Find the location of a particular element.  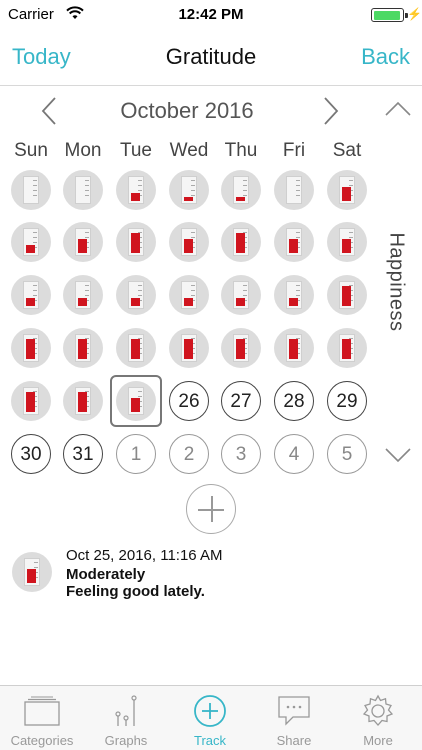

tab-more: More is located at coordinates (378, 718).